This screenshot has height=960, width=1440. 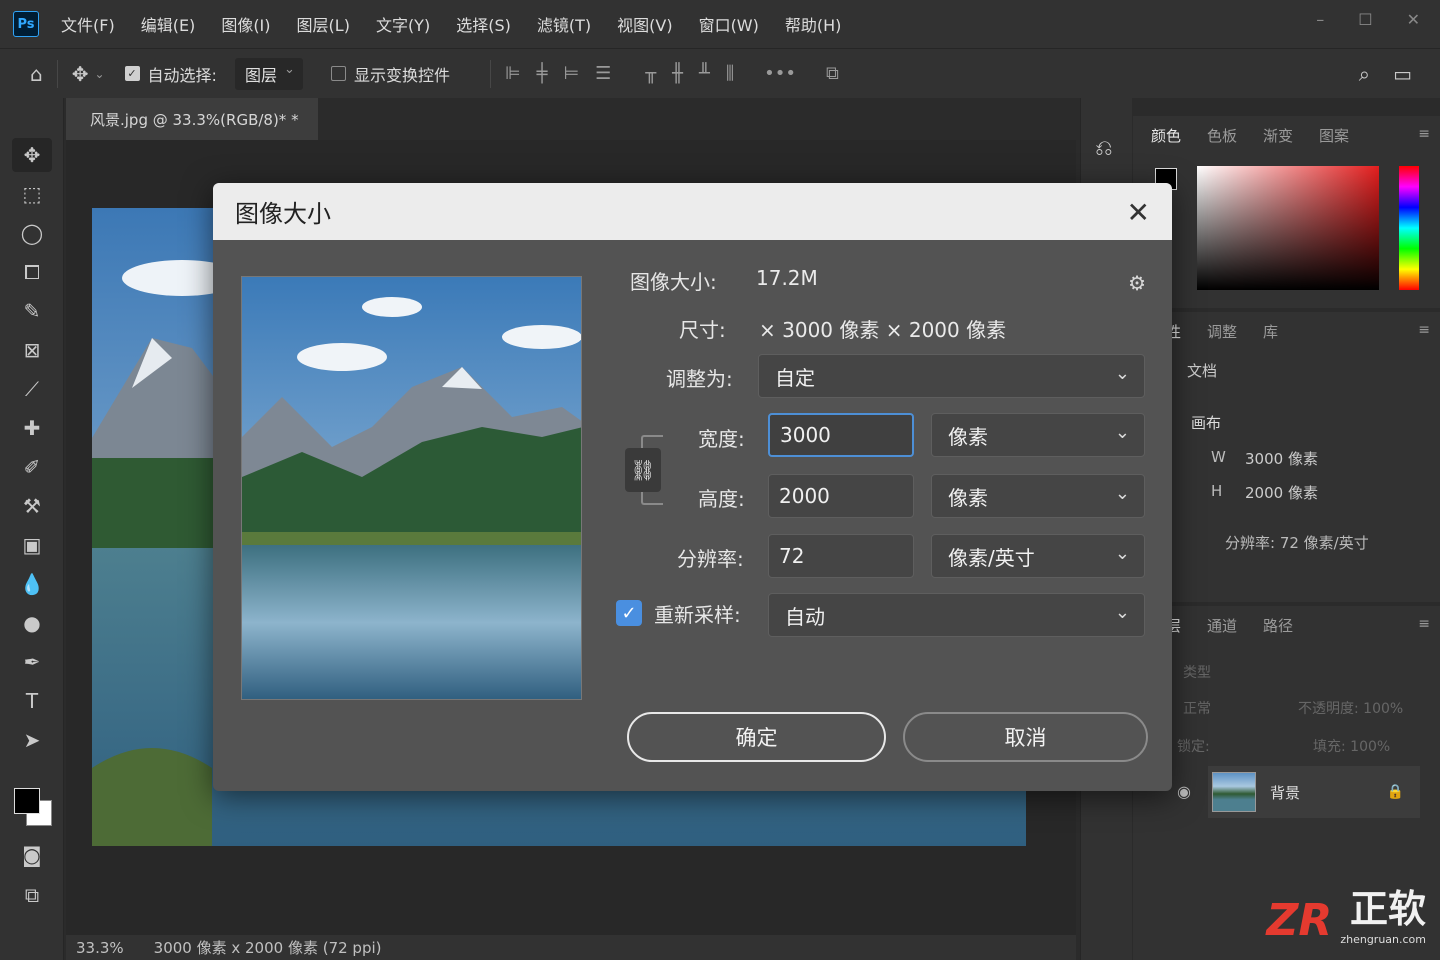 What do you see at coordinates (1197, 672) in the screenshot?
I see `layer-filter: 类型` at bounding box center [1197, 672].